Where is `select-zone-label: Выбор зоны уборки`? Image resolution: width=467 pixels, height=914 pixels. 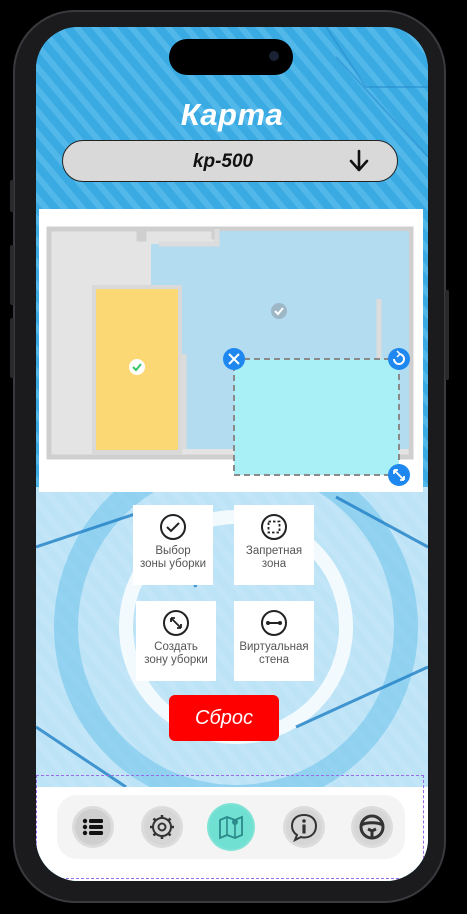
select-zone-label: Выбор зоны уборки is located at coordinates (173, 557).